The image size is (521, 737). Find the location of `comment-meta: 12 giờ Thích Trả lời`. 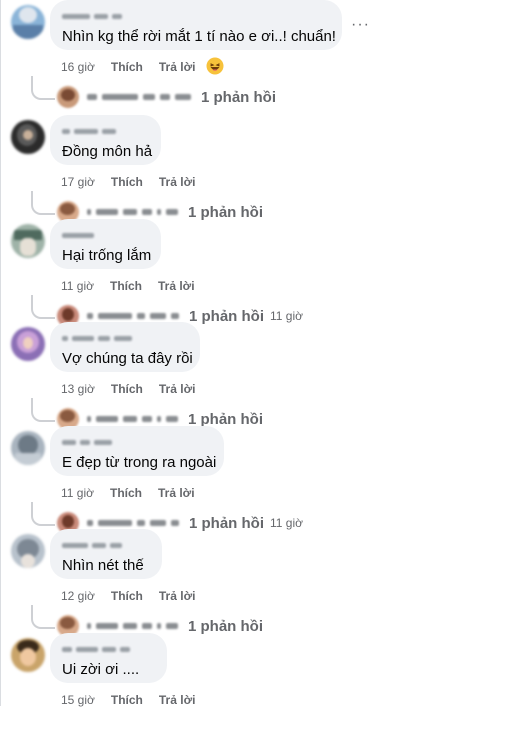

comment-meta: 12 giờ Thích Trả lời is located at coordinates (128, 596).